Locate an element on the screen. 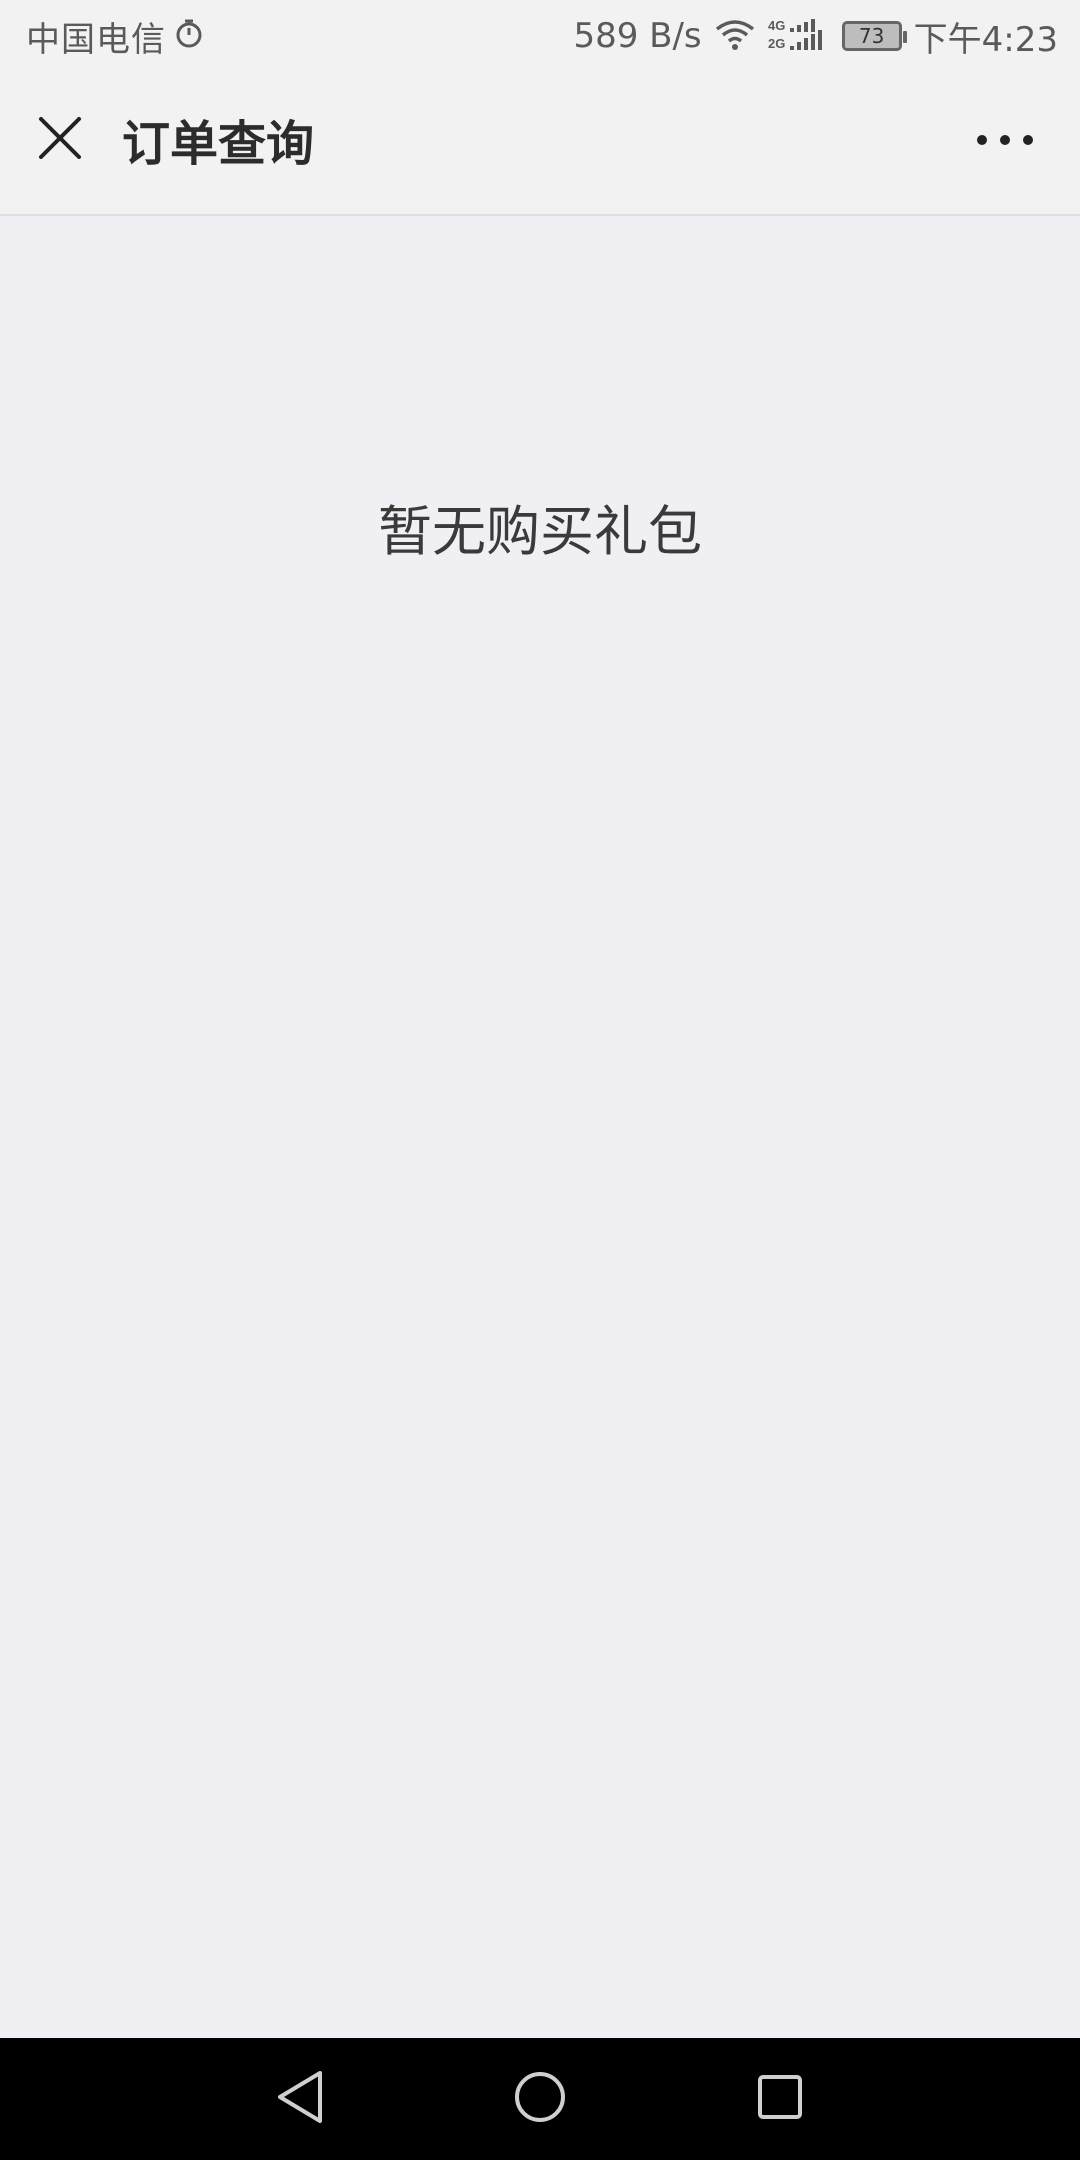 This screenshot has width=1080, height=2160. recent-apps-button is located at coordinates (780, 2099).